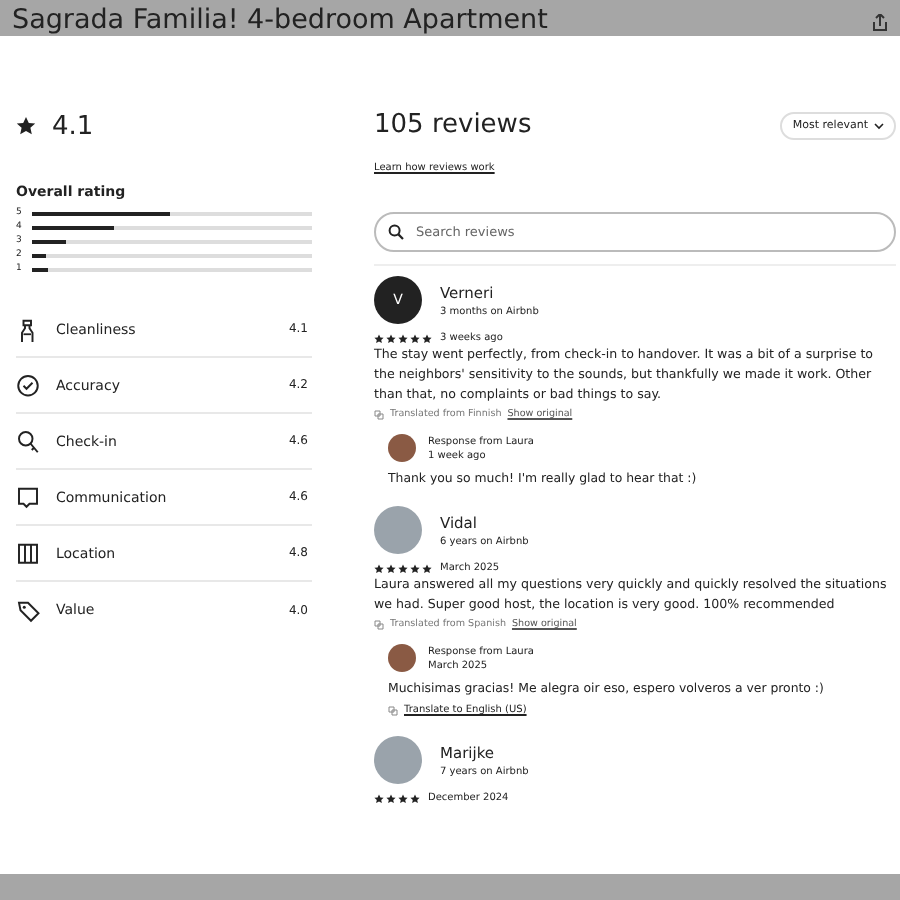 The image size is (900, 900). Describe the element at coordinates (879, 126) in the screenshot. I see `chevron-down-icon` at that location.